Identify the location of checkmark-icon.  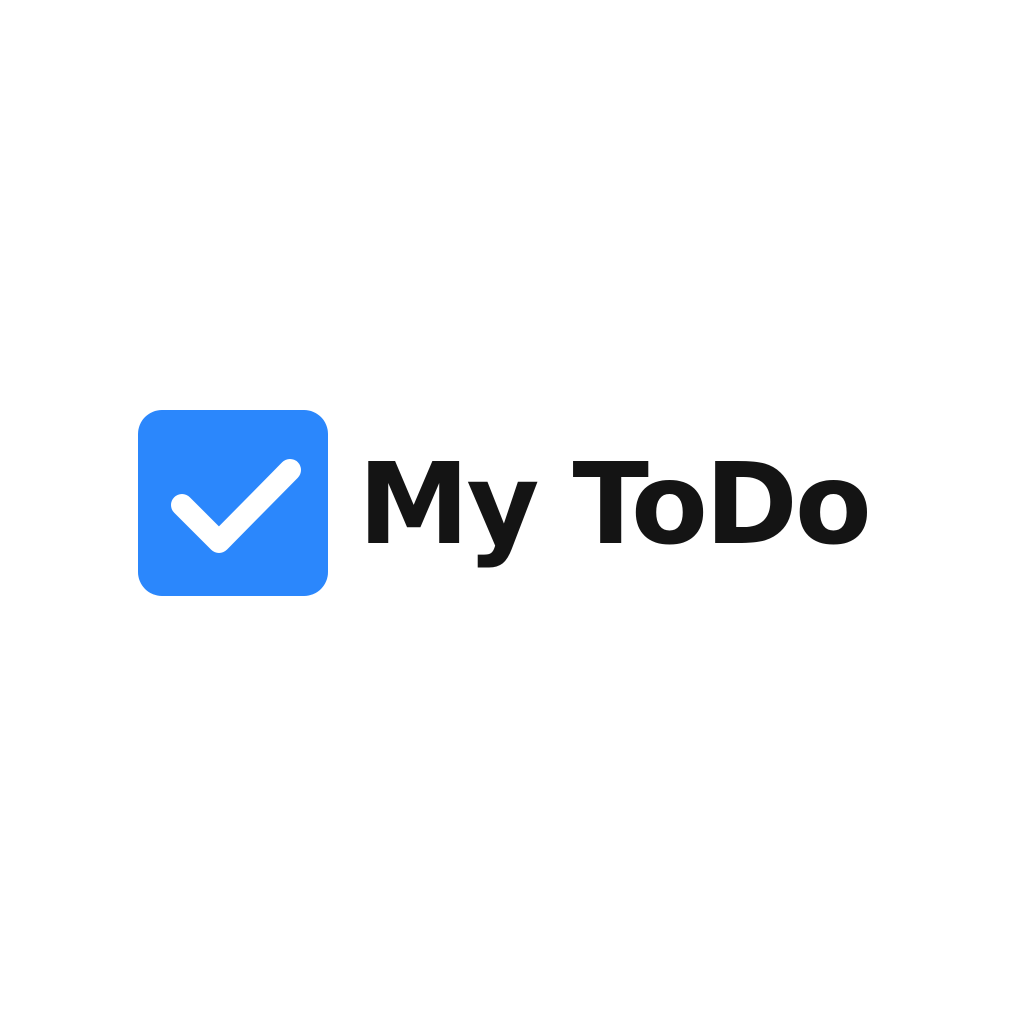
(236, 506).